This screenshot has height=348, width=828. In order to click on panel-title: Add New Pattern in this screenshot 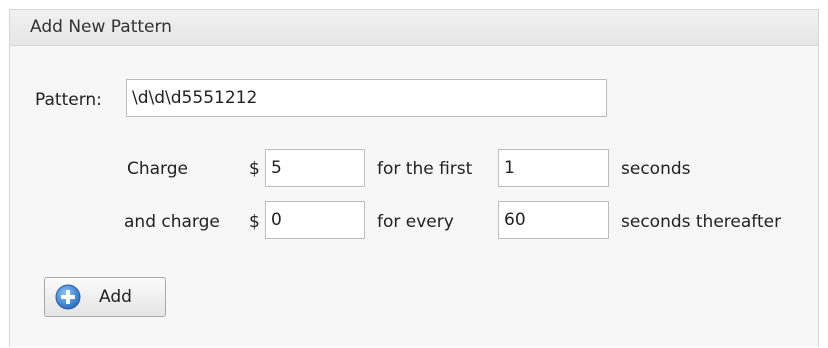, I will do `click(414, 28)`.